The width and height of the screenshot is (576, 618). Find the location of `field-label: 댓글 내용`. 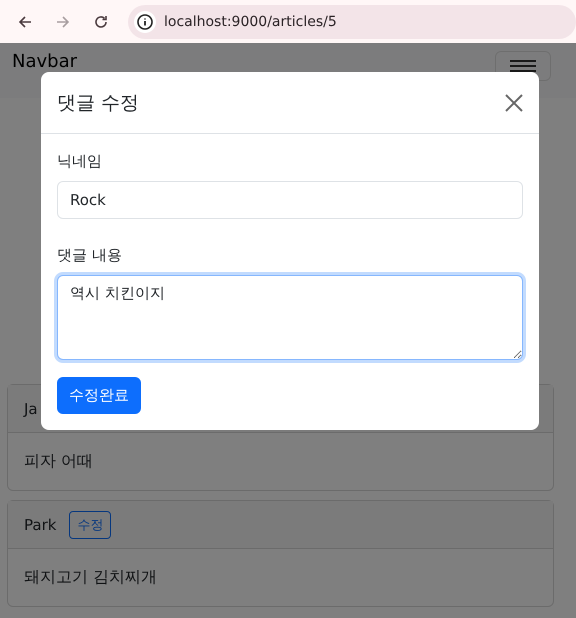

field-label: 댓글 내용 is located at coordinates (90, 255).